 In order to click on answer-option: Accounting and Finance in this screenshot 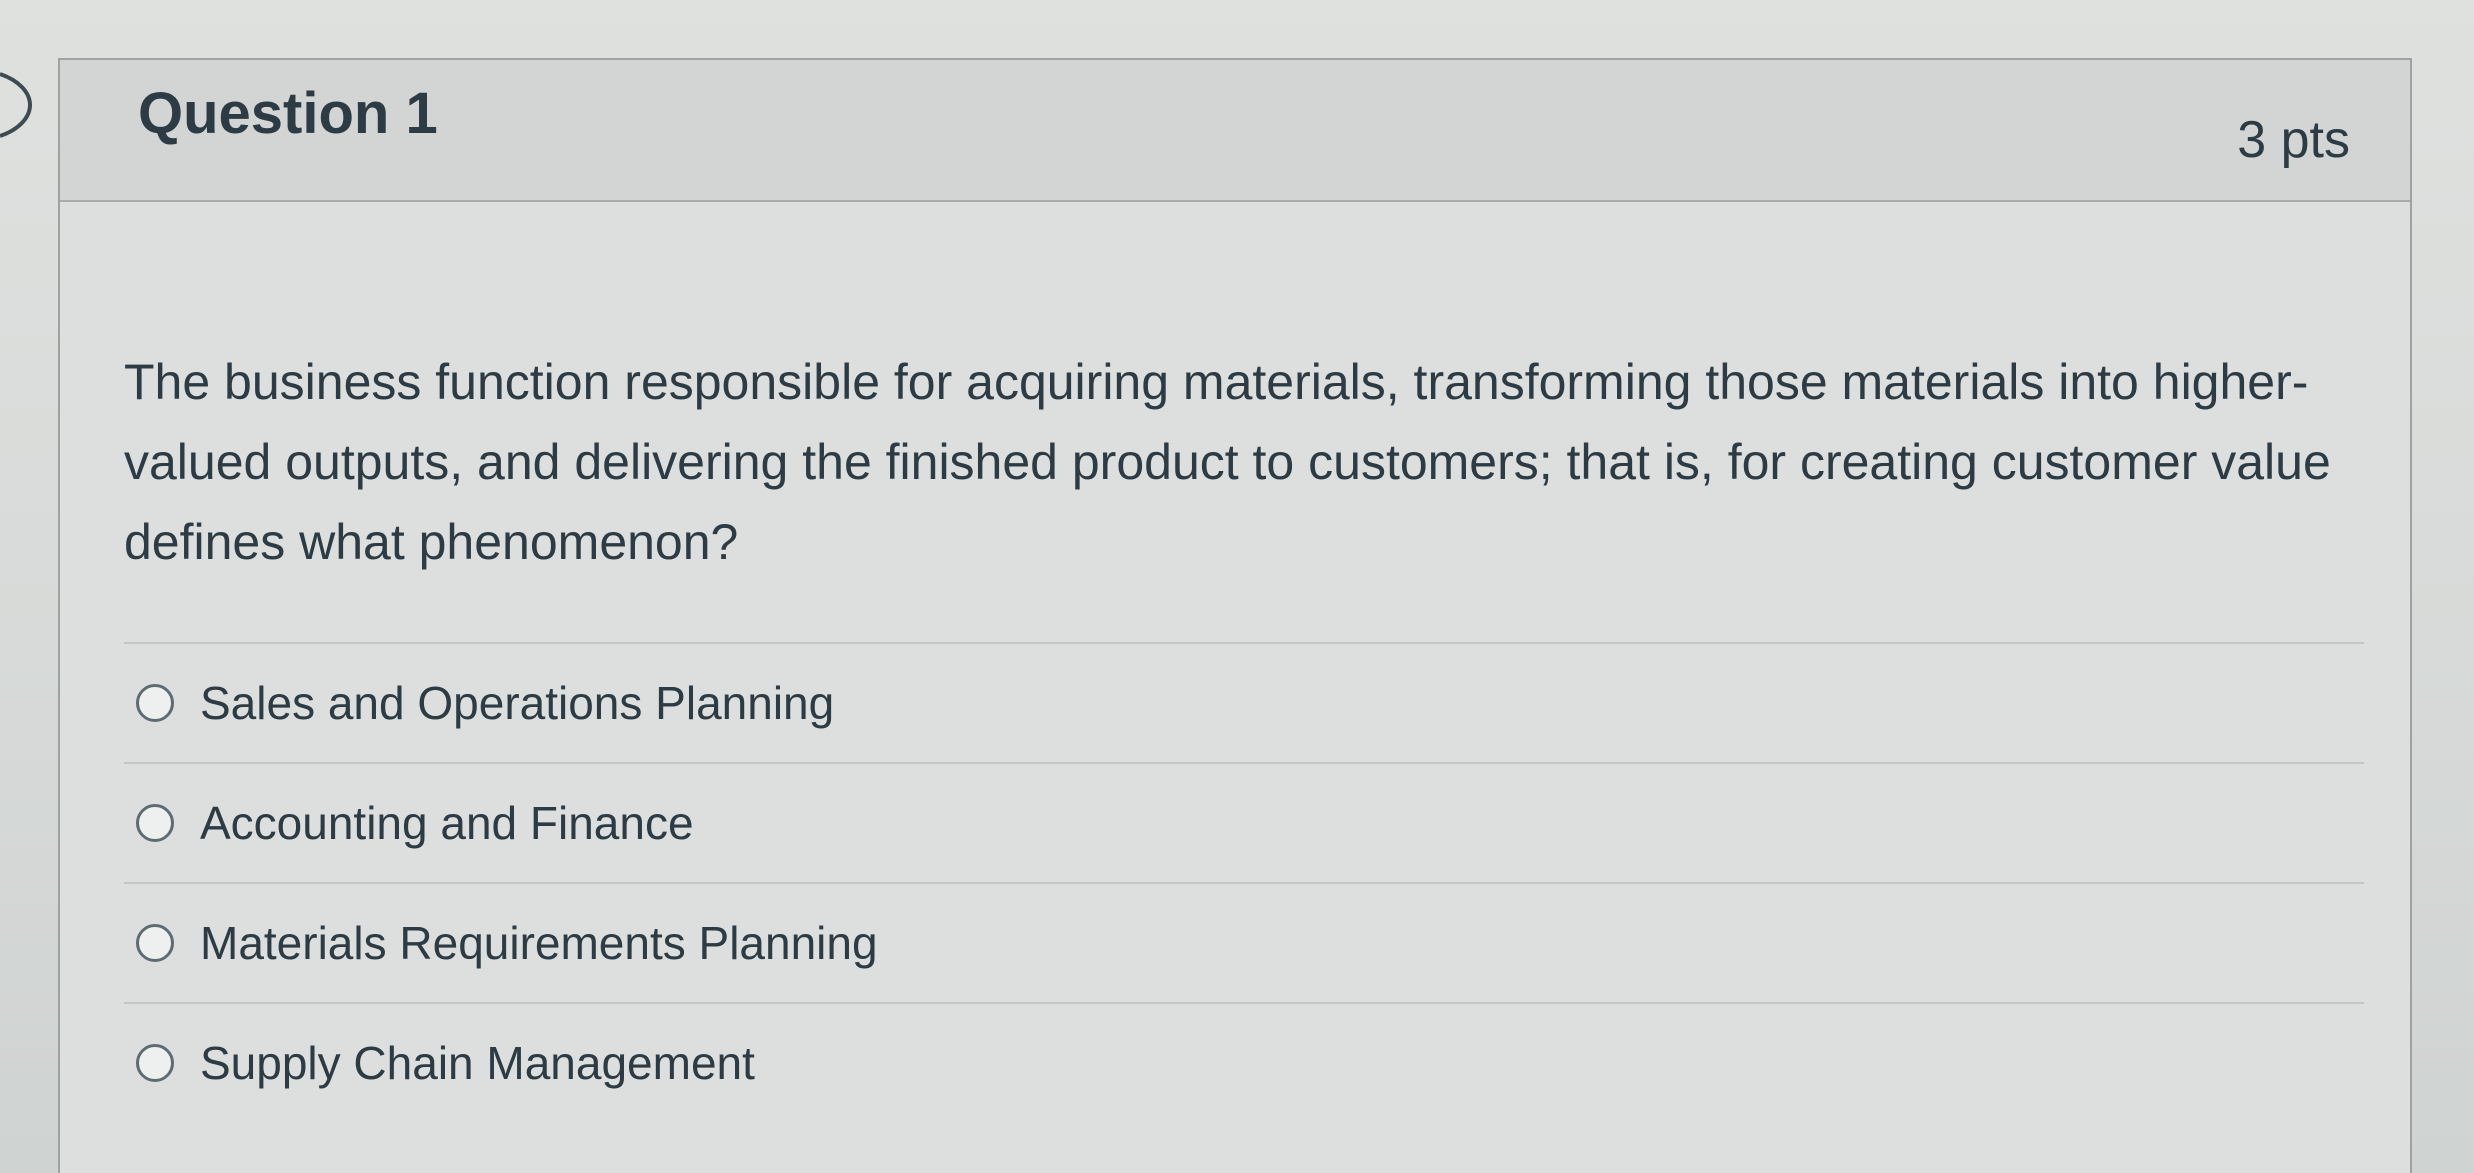, I will do `click(1244, 824)`.